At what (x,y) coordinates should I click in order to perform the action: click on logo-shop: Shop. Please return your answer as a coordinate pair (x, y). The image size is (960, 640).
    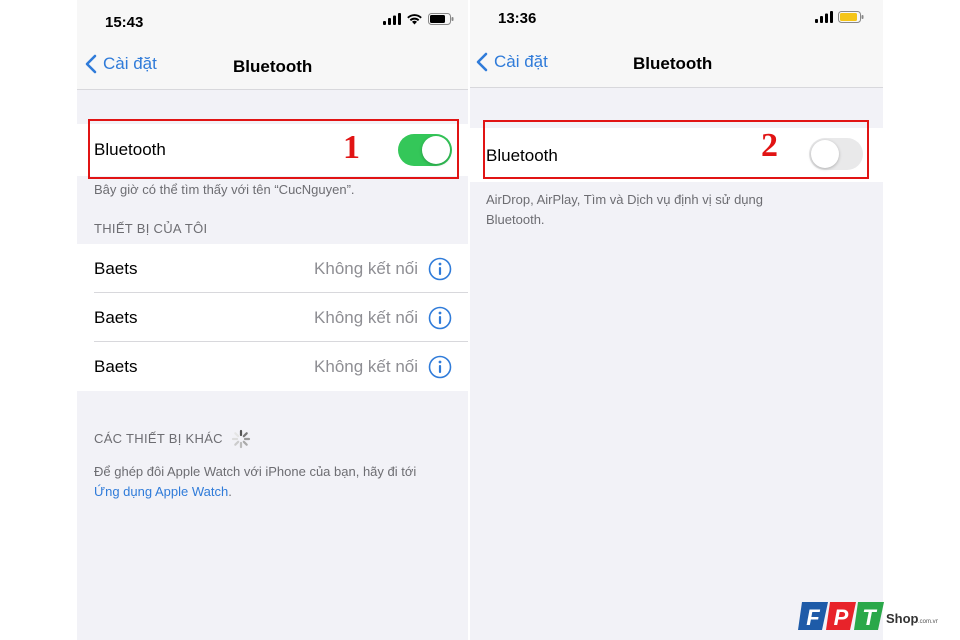
    Looking at the image, I should click on (902, 618).